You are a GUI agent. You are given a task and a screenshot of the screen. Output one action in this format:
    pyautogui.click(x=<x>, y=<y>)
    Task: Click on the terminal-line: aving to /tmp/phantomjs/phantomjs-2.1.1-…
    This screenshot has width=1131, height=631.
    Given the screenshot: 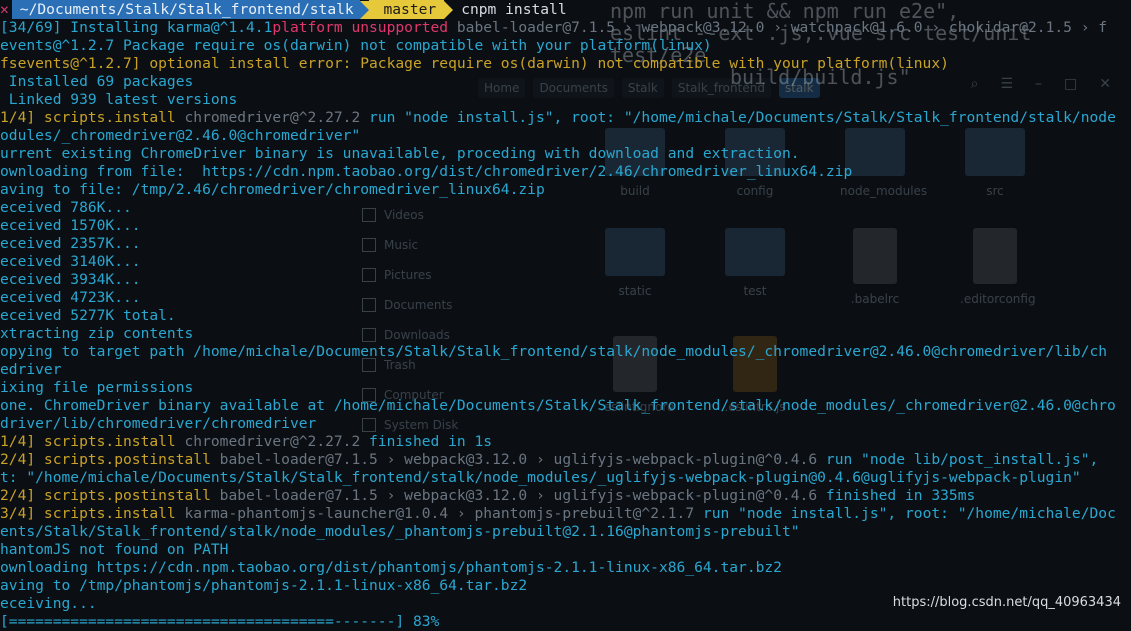 What is the action you would take?
    pyautogui.click(x=263, y=586)
    